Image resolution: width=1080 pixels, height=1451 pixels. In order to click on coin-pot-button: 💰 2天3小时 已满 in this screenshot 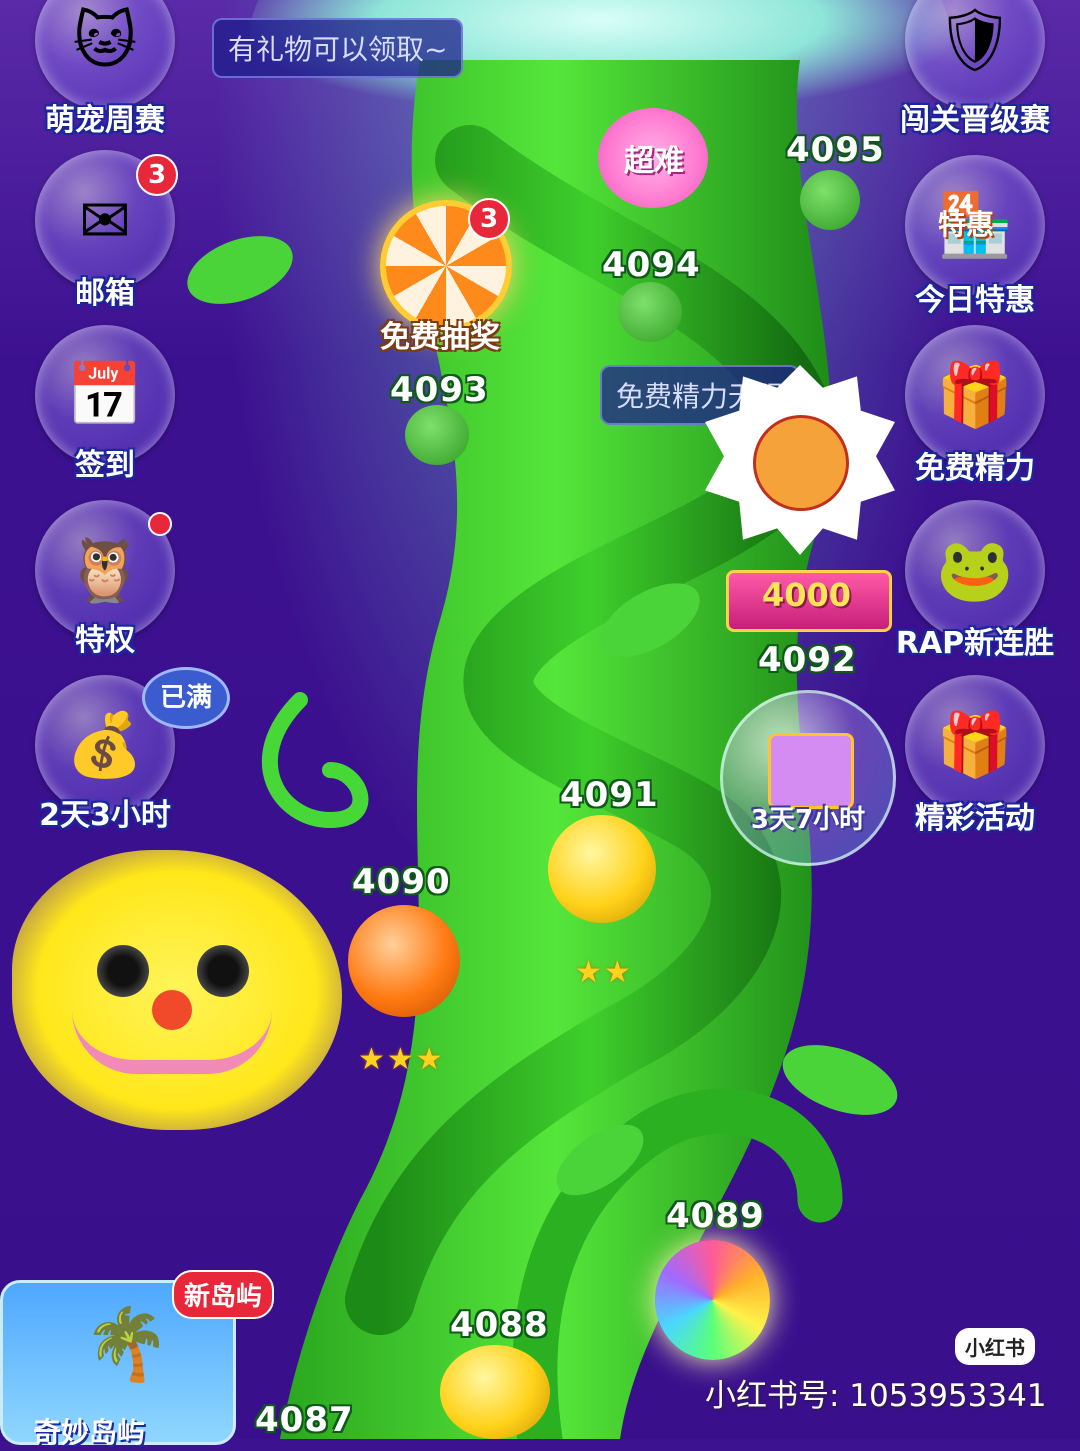, I will do `click(130, 750)`.